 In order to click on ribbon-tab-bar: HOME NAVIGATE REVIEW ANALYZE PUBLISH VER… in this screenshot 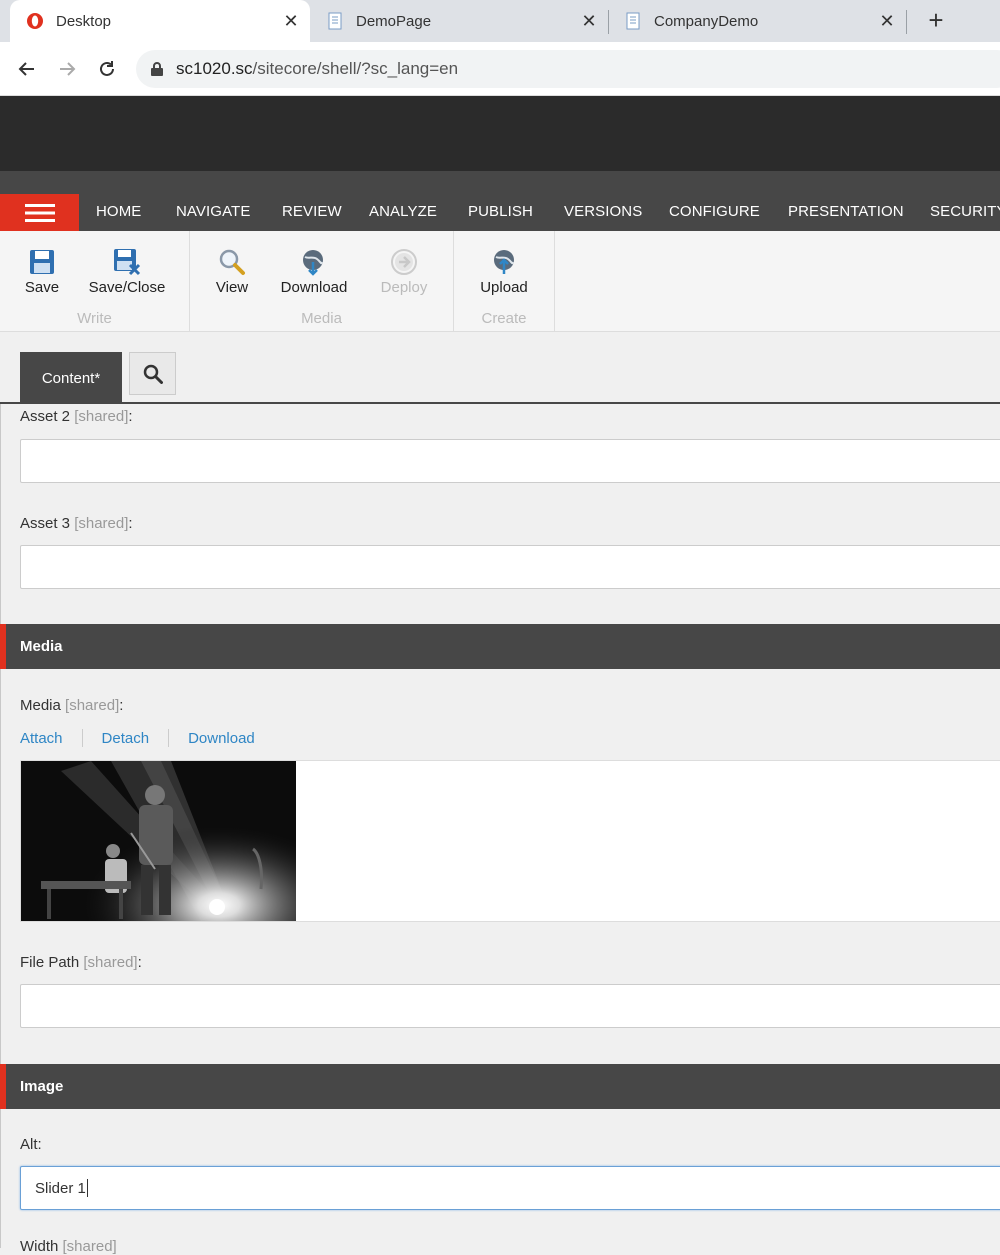, I will do `click(500, 201)`.